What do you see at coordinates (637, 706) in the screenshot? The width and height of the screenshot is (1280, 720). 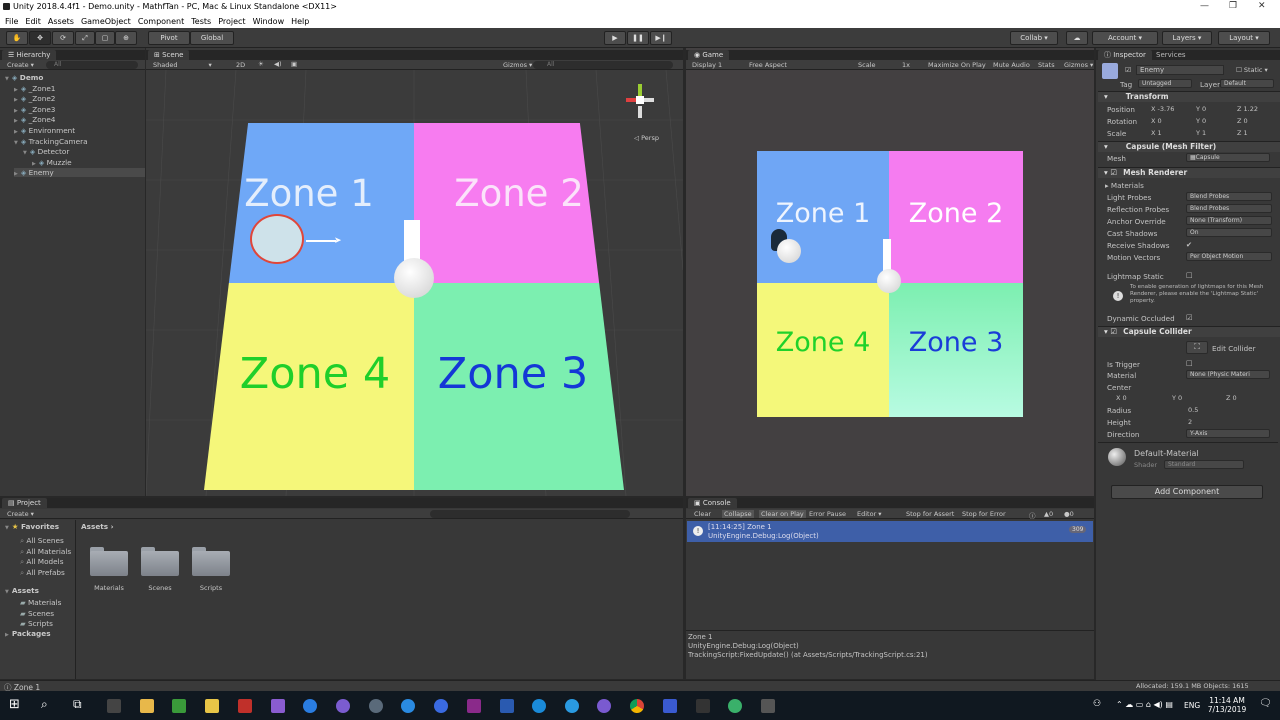 I see `chrome-icon` at bounding box center [637, 706].